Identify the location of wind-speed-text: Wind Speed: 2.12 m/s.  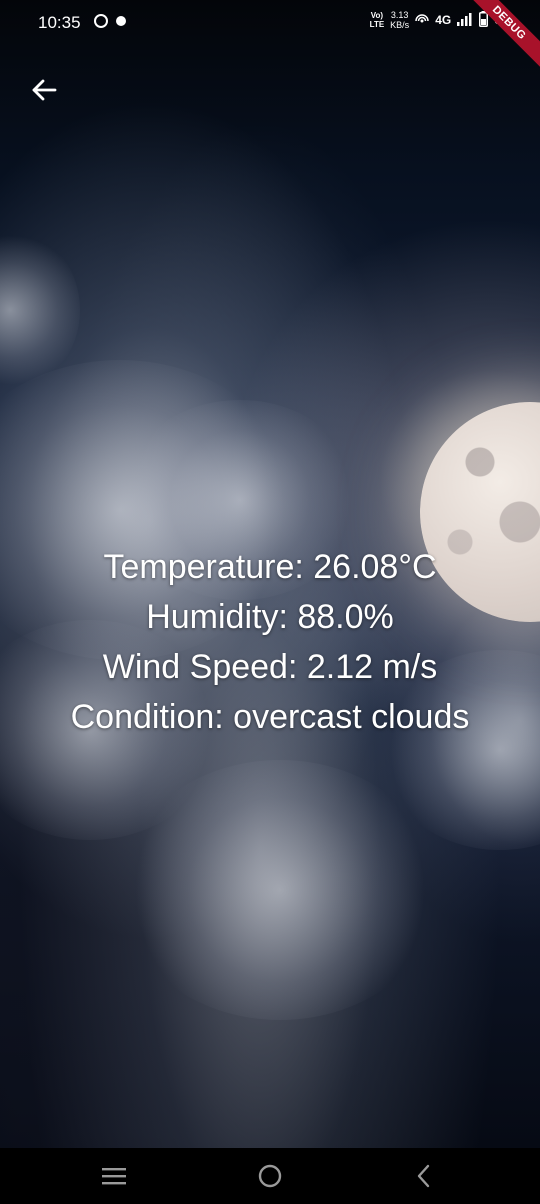
(270, 667).